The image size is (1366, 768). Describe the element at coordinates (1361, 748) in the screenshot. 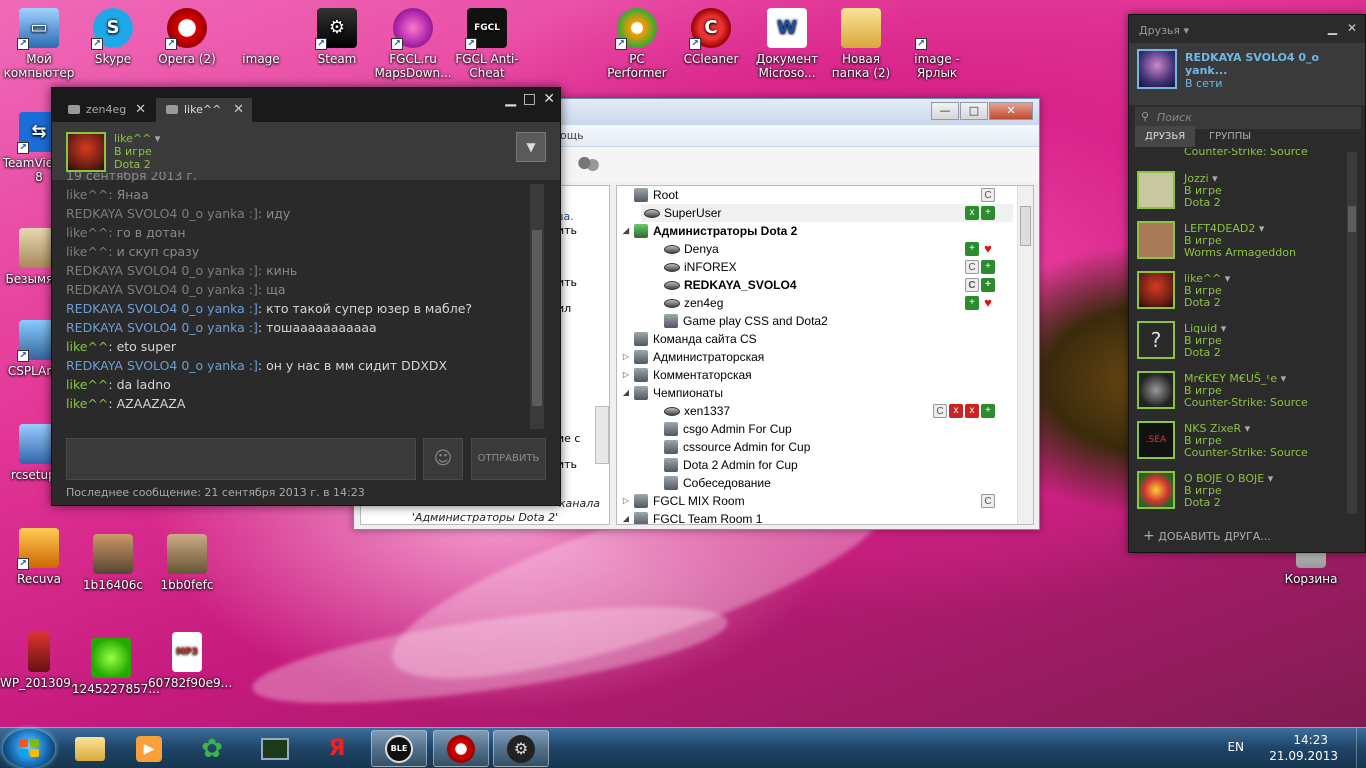

I see `show-desktop-button` at that location.